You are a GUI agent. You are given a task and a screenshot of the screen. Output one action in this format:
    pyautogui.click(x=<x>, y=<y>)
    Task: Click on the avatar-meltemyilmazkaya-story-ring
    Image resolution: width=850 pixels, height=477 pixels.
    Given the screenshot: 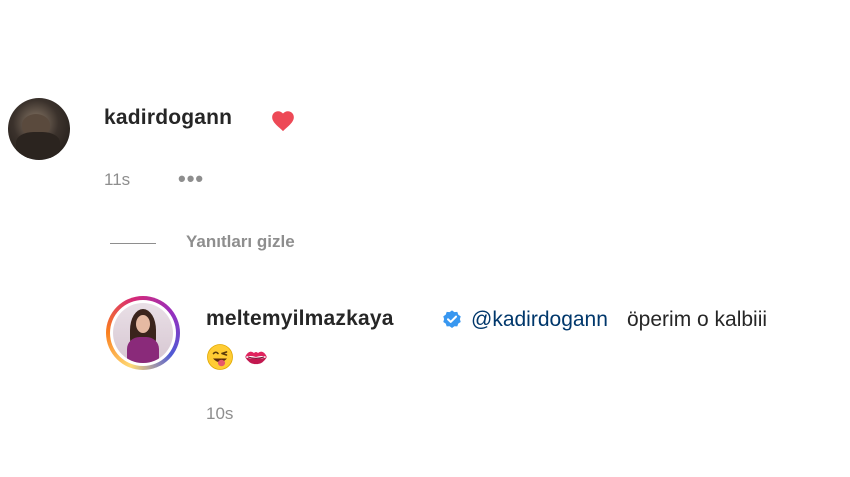 What is the action you would take?
    pyautogui.click(x=143, y=333)
    